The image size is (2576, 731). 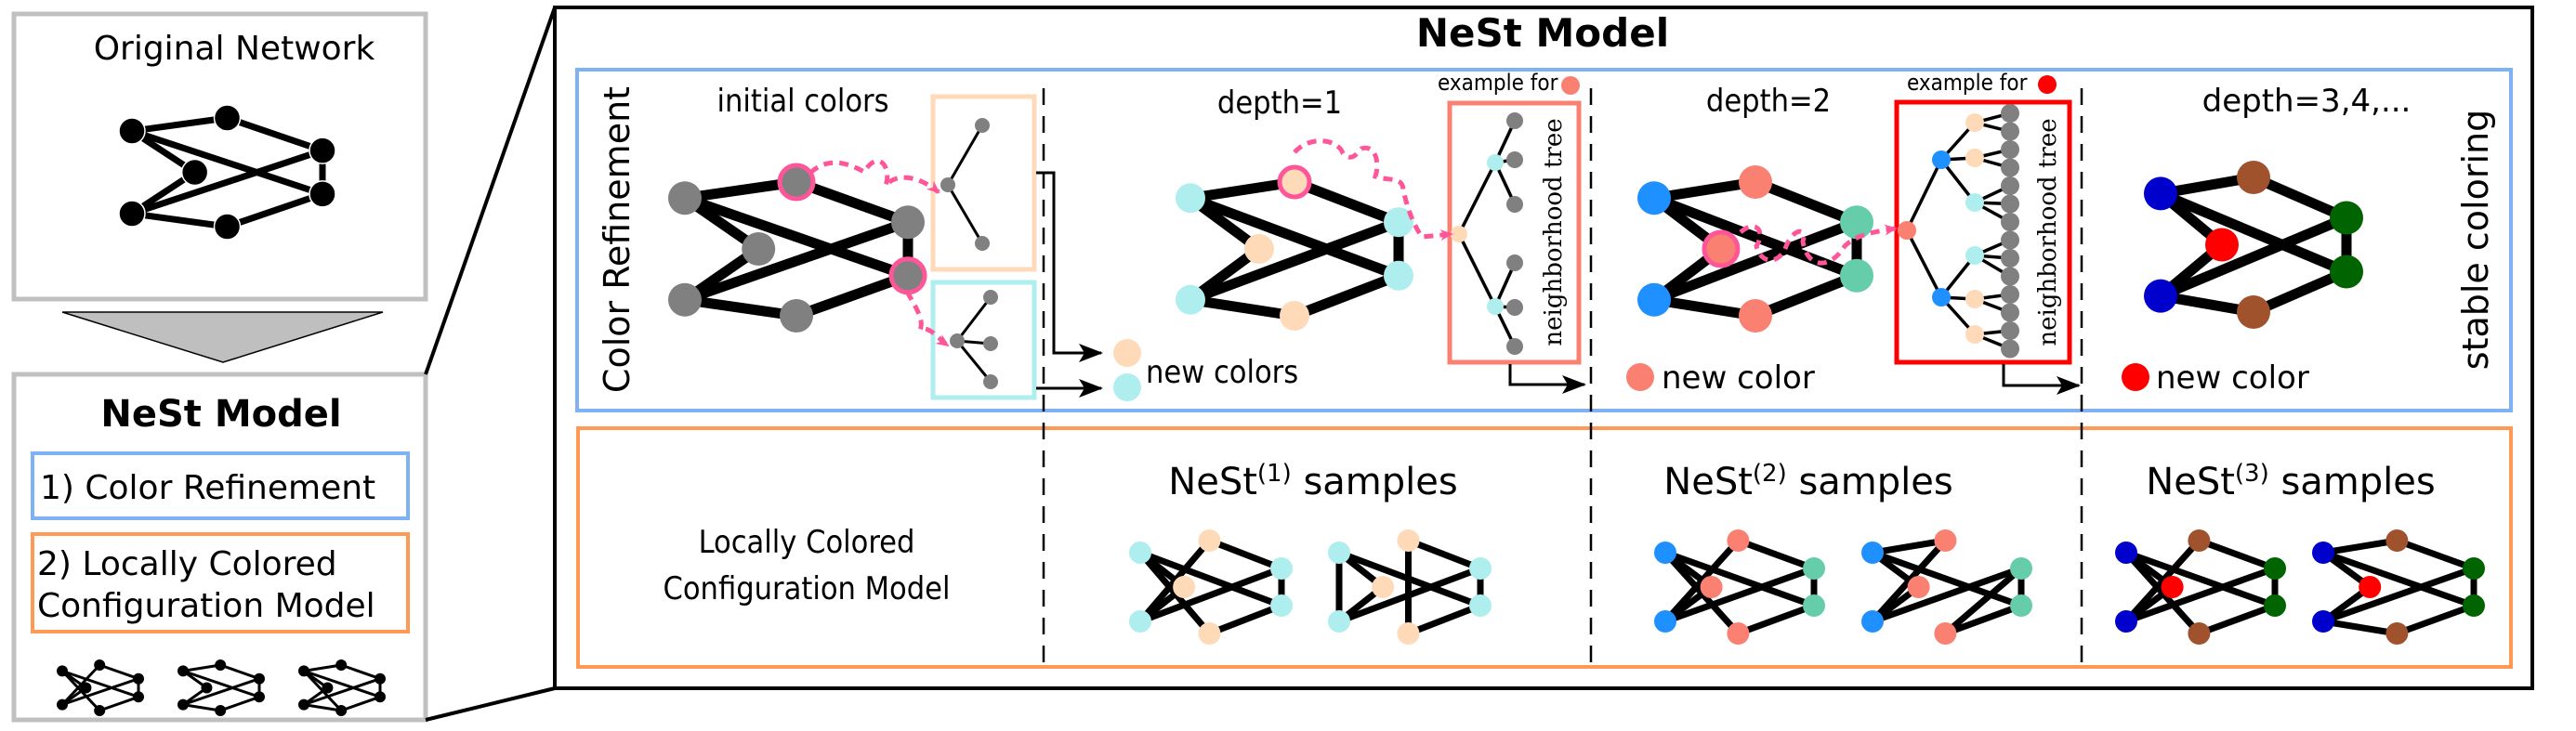 I want to click on sample-title-prefix: NeSt, so click(x=2190, y=482).